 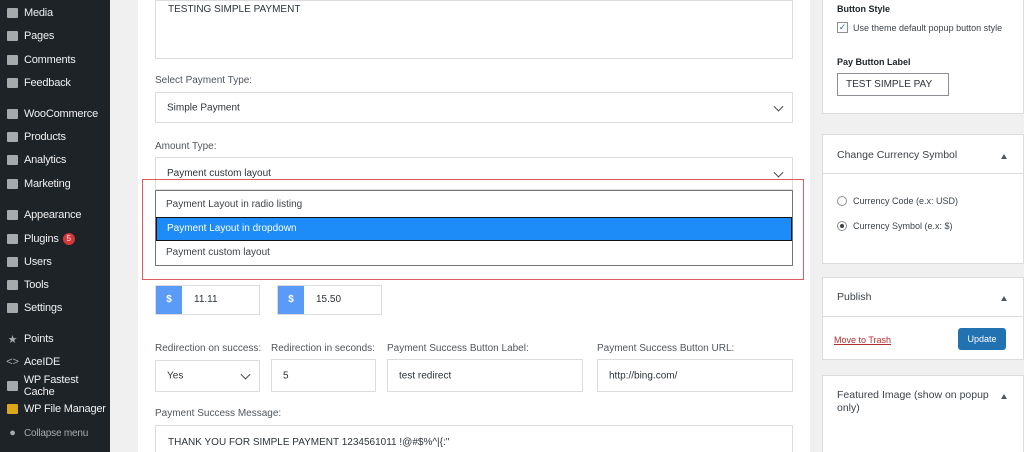 What do you see at coordinates (862, 340) in the screenshot?
I see `move-to-trash-link: Move to Trash` at bounding box center [862, 340].